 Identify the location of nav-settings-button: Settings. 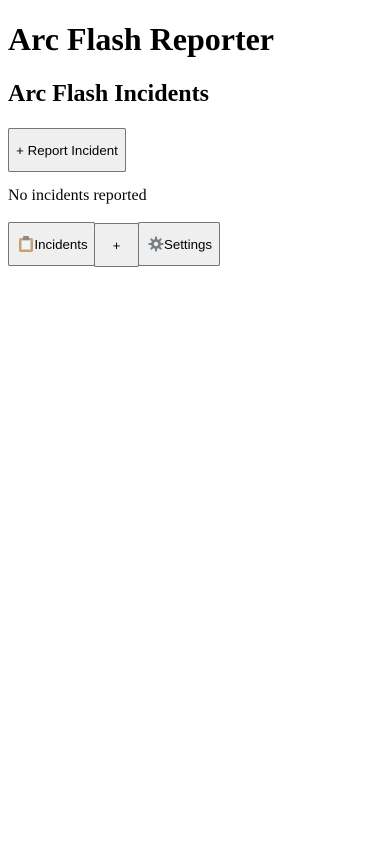
(179, 244).